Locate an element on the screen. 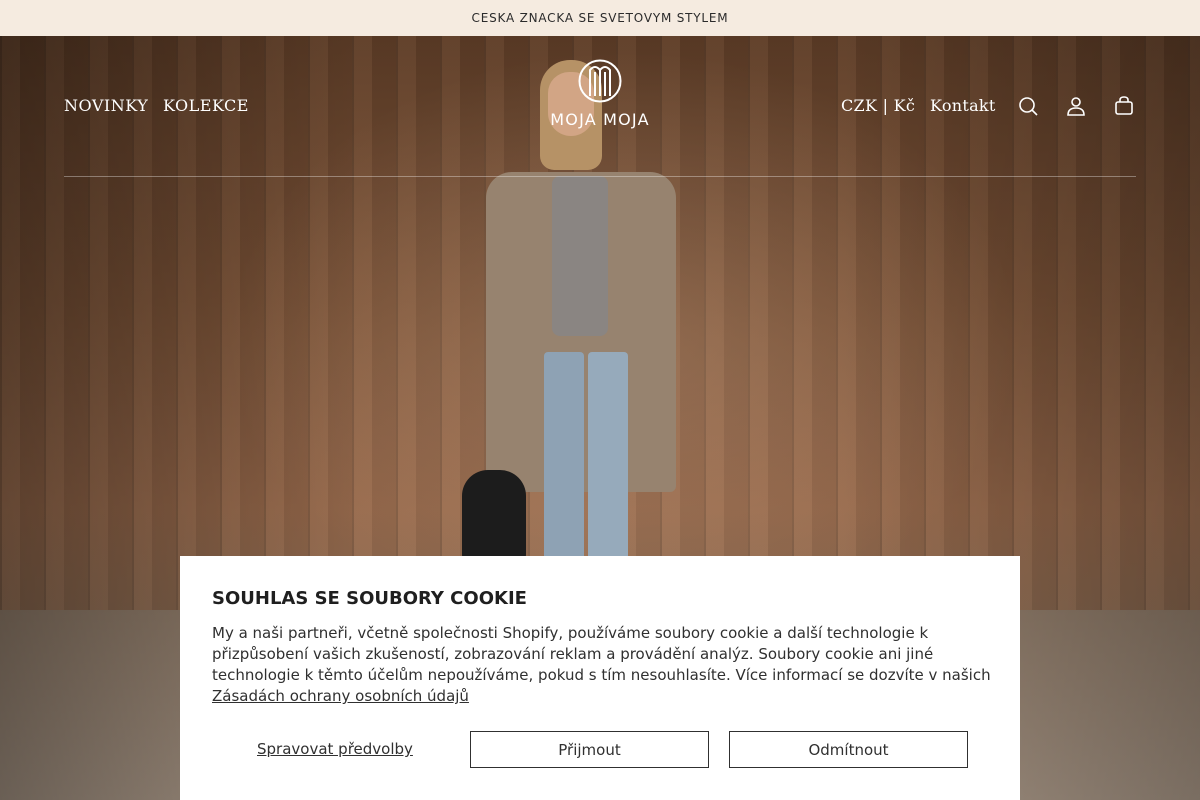 This screenshot has width=1200, height=800. decline-cookies-button: Odmítnout is located at coordinates (848, 749).